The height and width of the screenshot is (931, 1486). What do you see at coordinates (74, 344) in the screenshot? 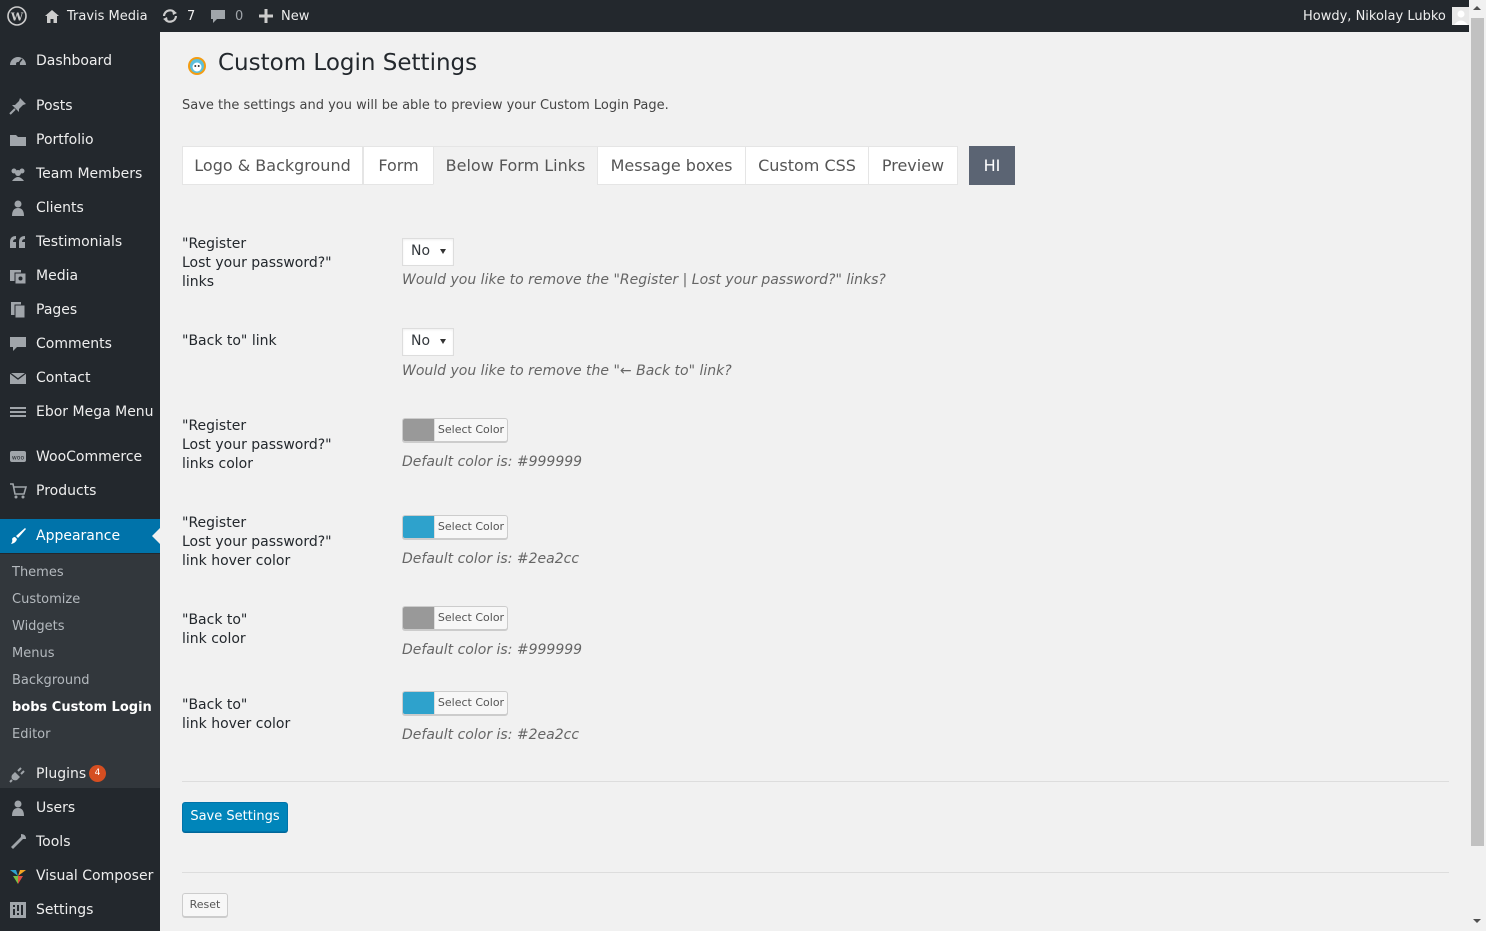
I see `sidebar-item-label: Comments` at bounding box center [74, 344].